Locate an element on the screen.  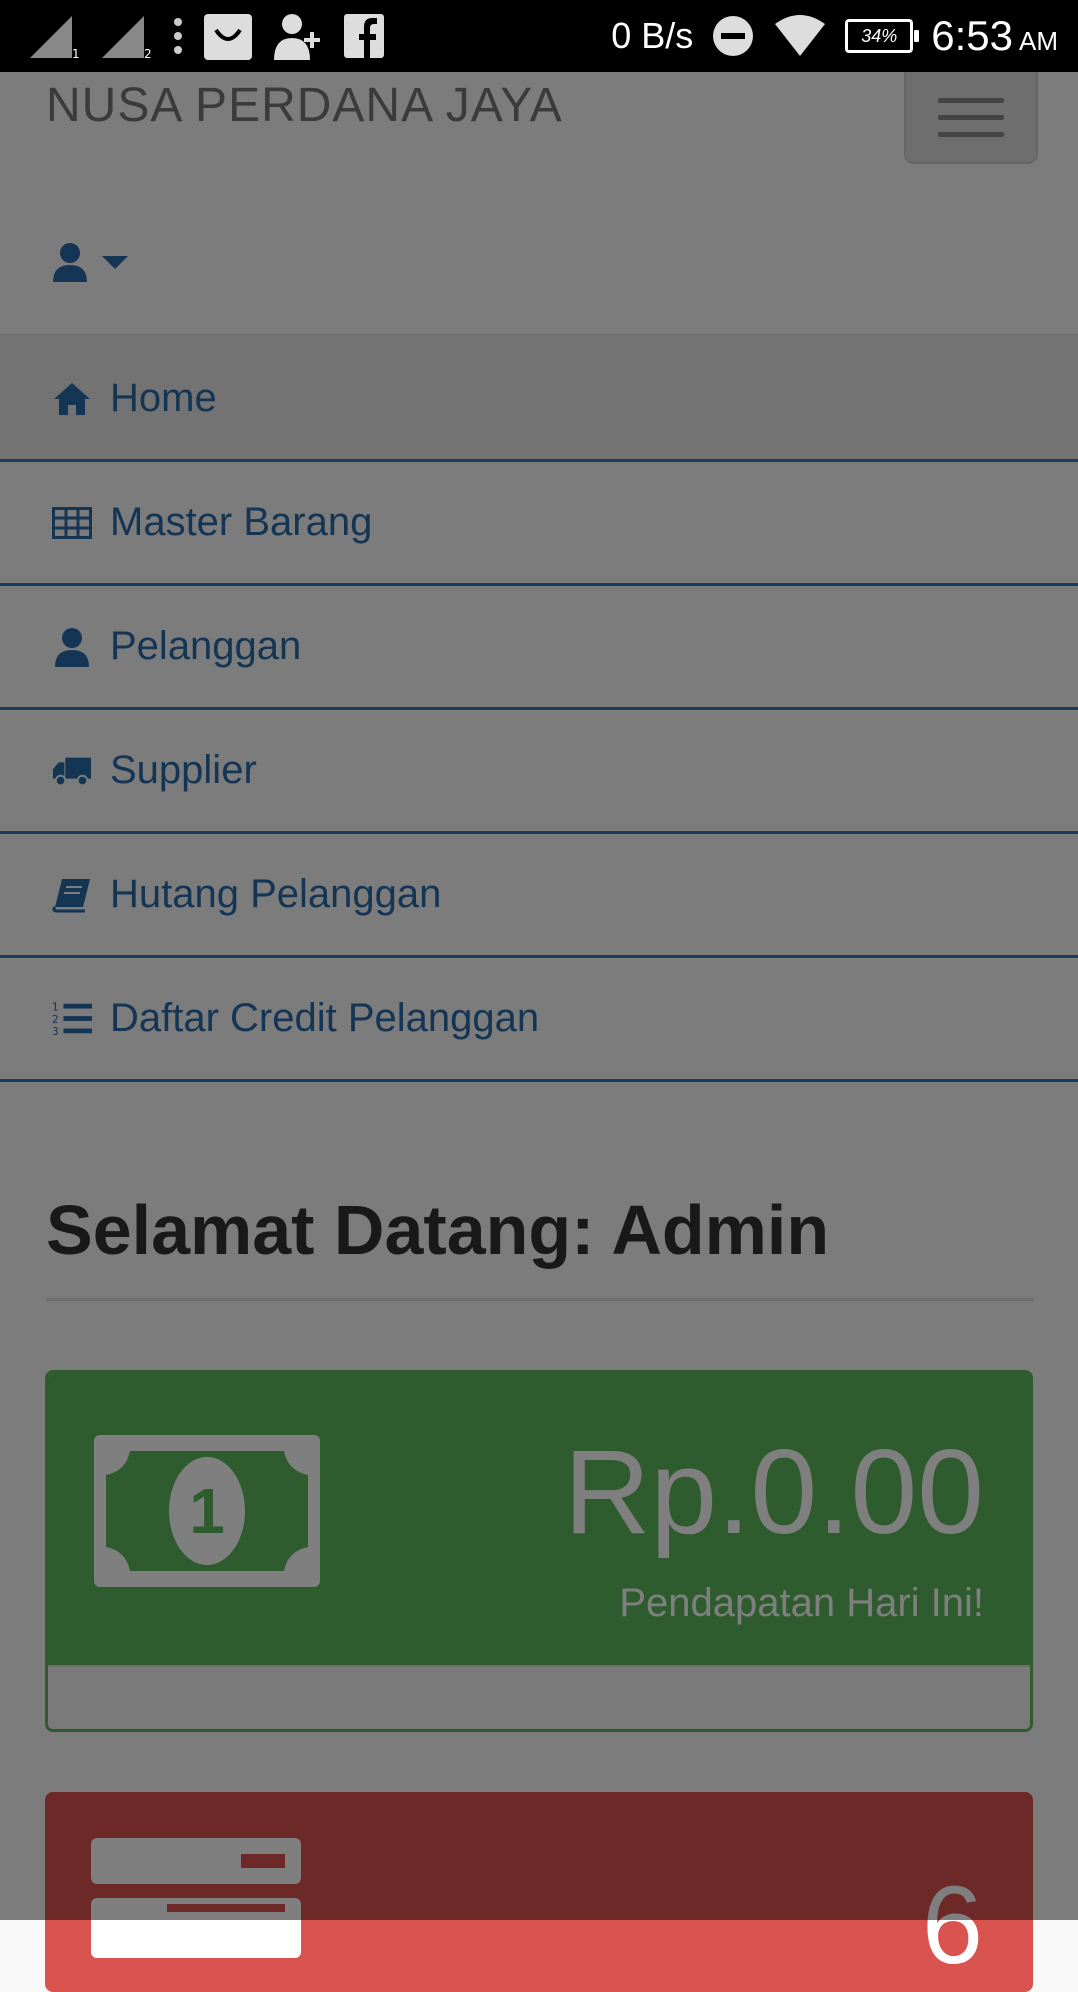
welcome-user: Admin is located at coordinates (720, 1230).